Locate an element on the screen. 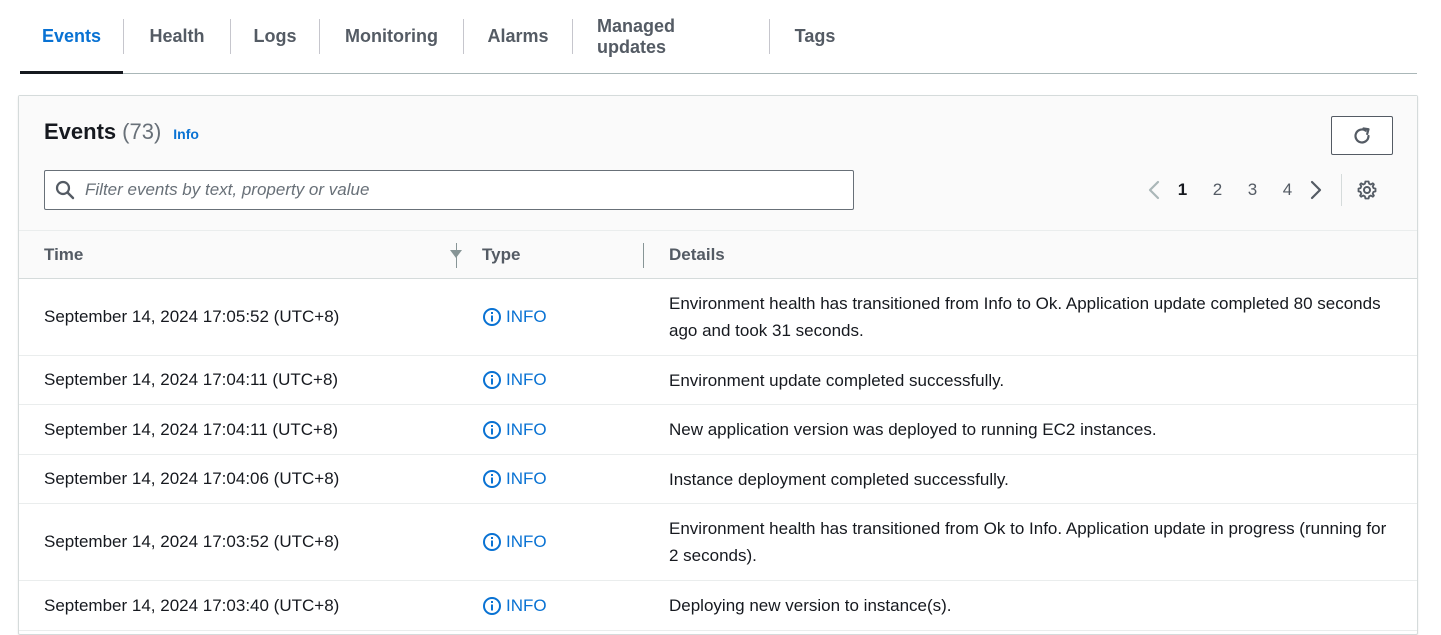 The height and width of the screenshot is (635, 1441). panel-title: Events (73) Info is located at coordinates (121, 132).